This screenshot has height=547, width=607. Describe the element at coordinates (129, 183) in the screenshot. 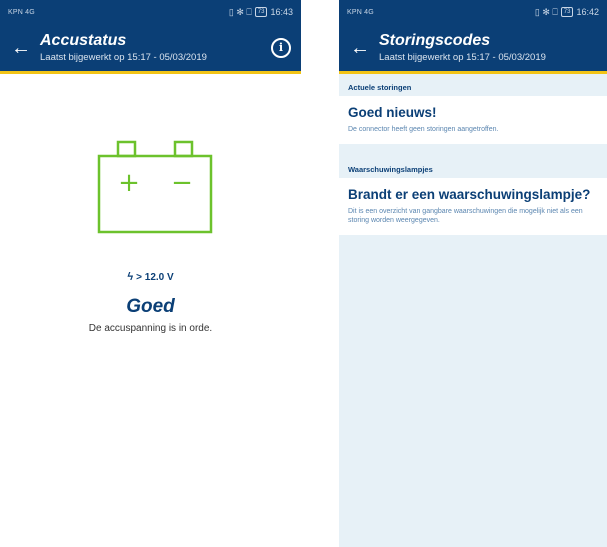

I see `battery-plus-sign: +` at that location.